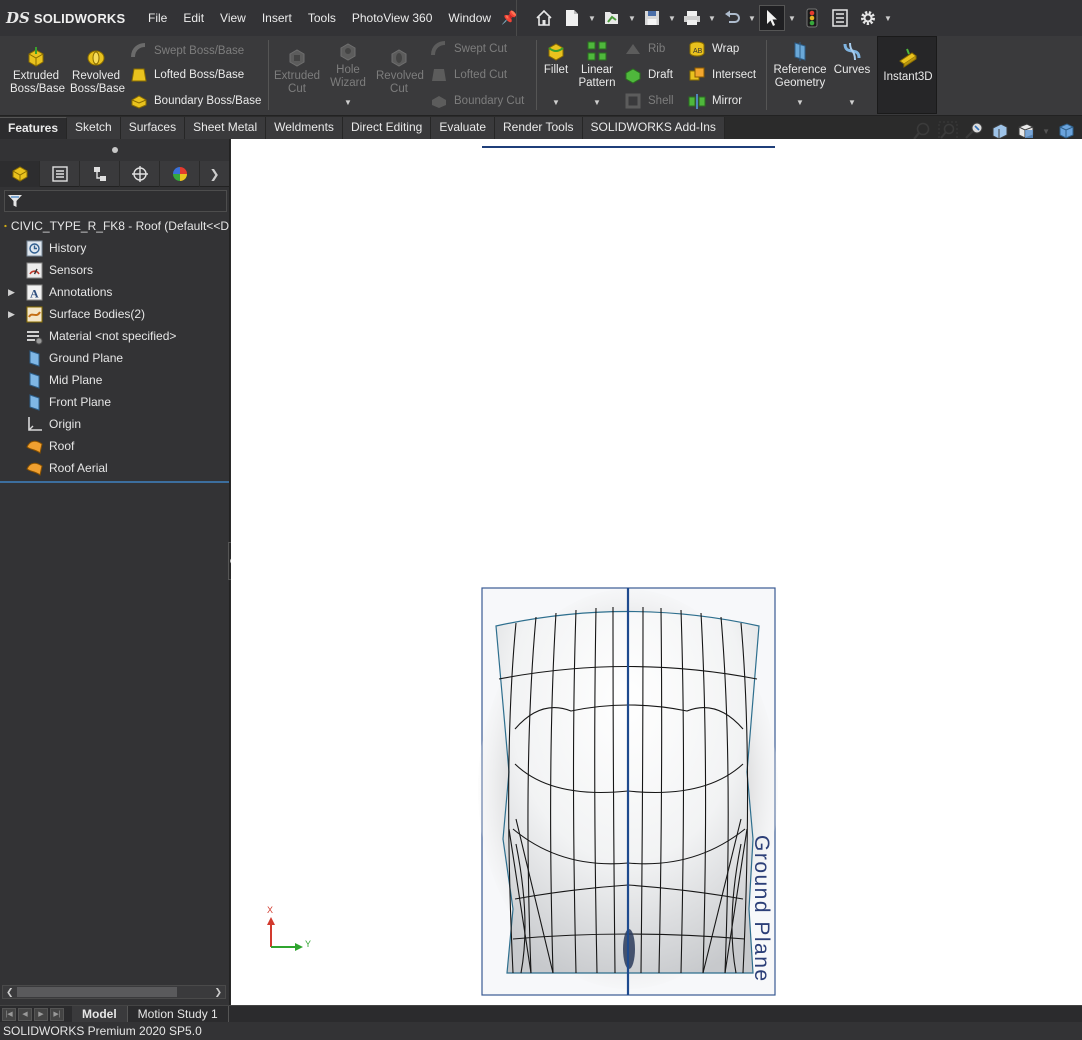 This screenshot has width=1082, height=1040. Describe the element at coordinates (15, 201) in the screenshot. I see `filter-funnel-icon` at that location.